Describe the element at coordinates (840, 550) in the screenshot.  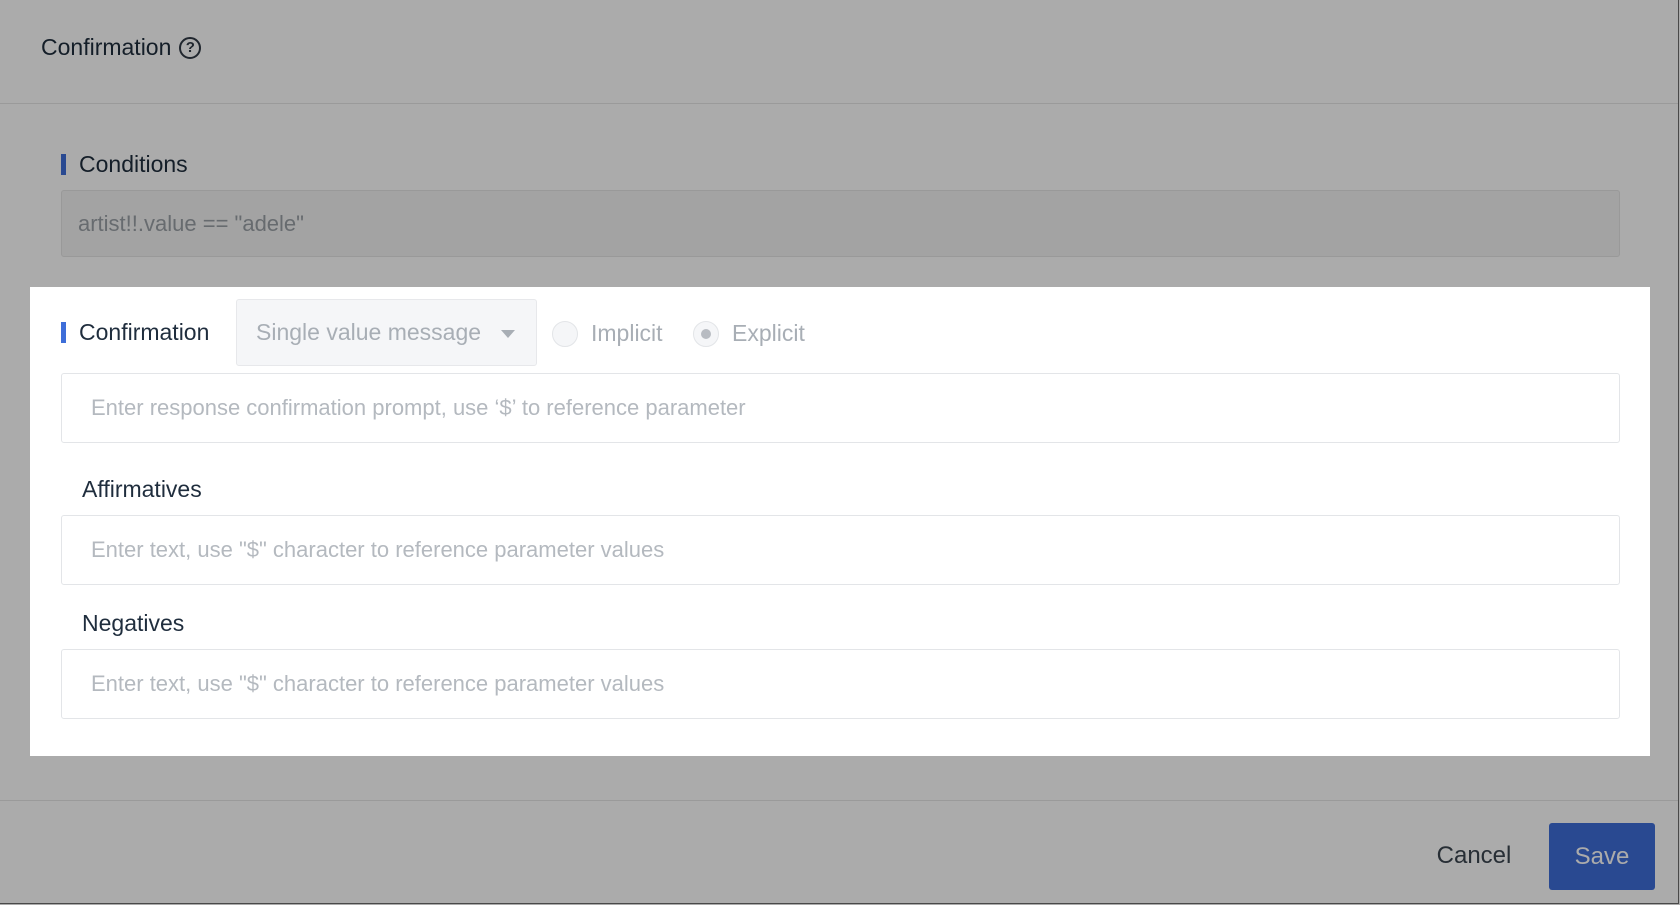
I see `affirmatives-input` at that location.